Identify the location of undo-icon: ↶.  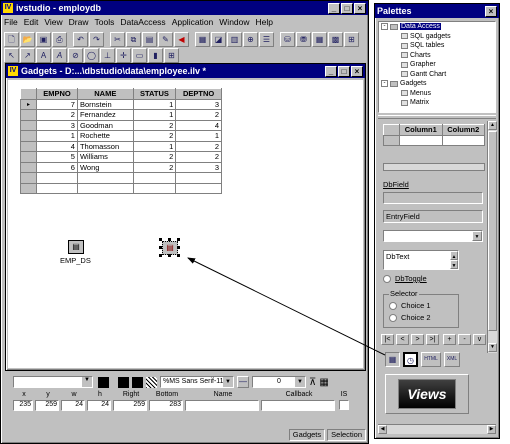
(80, 39).